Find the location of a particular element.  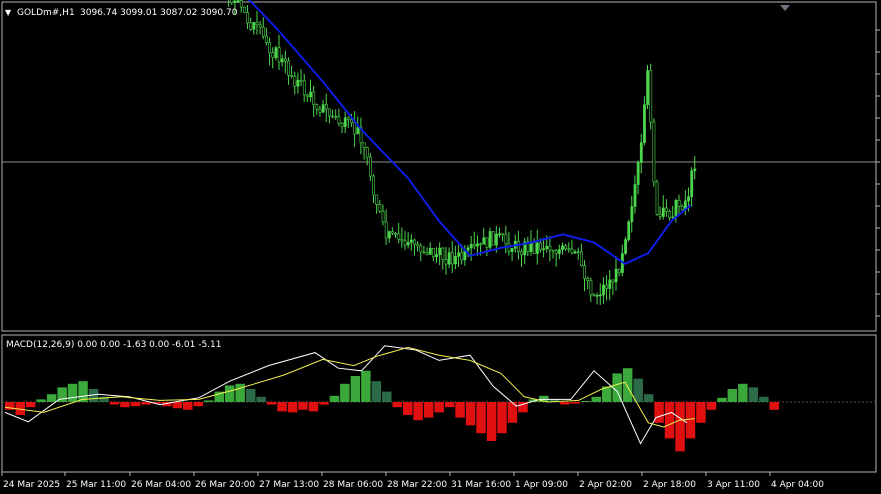

time-axis-label: 28 Mar 06:00 is located at coordinates (353, 485).